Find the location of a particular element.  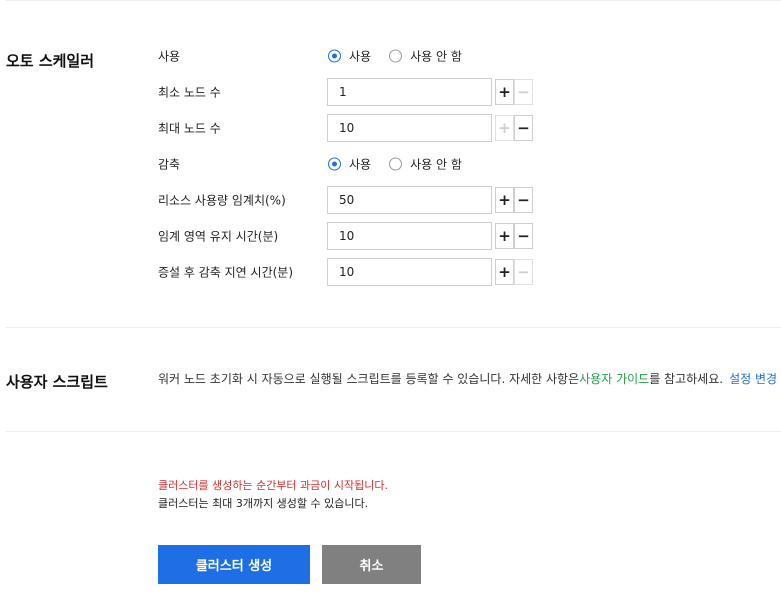

autoscaler-title: 오토 스케일러 is located at coordinates (50, 61).